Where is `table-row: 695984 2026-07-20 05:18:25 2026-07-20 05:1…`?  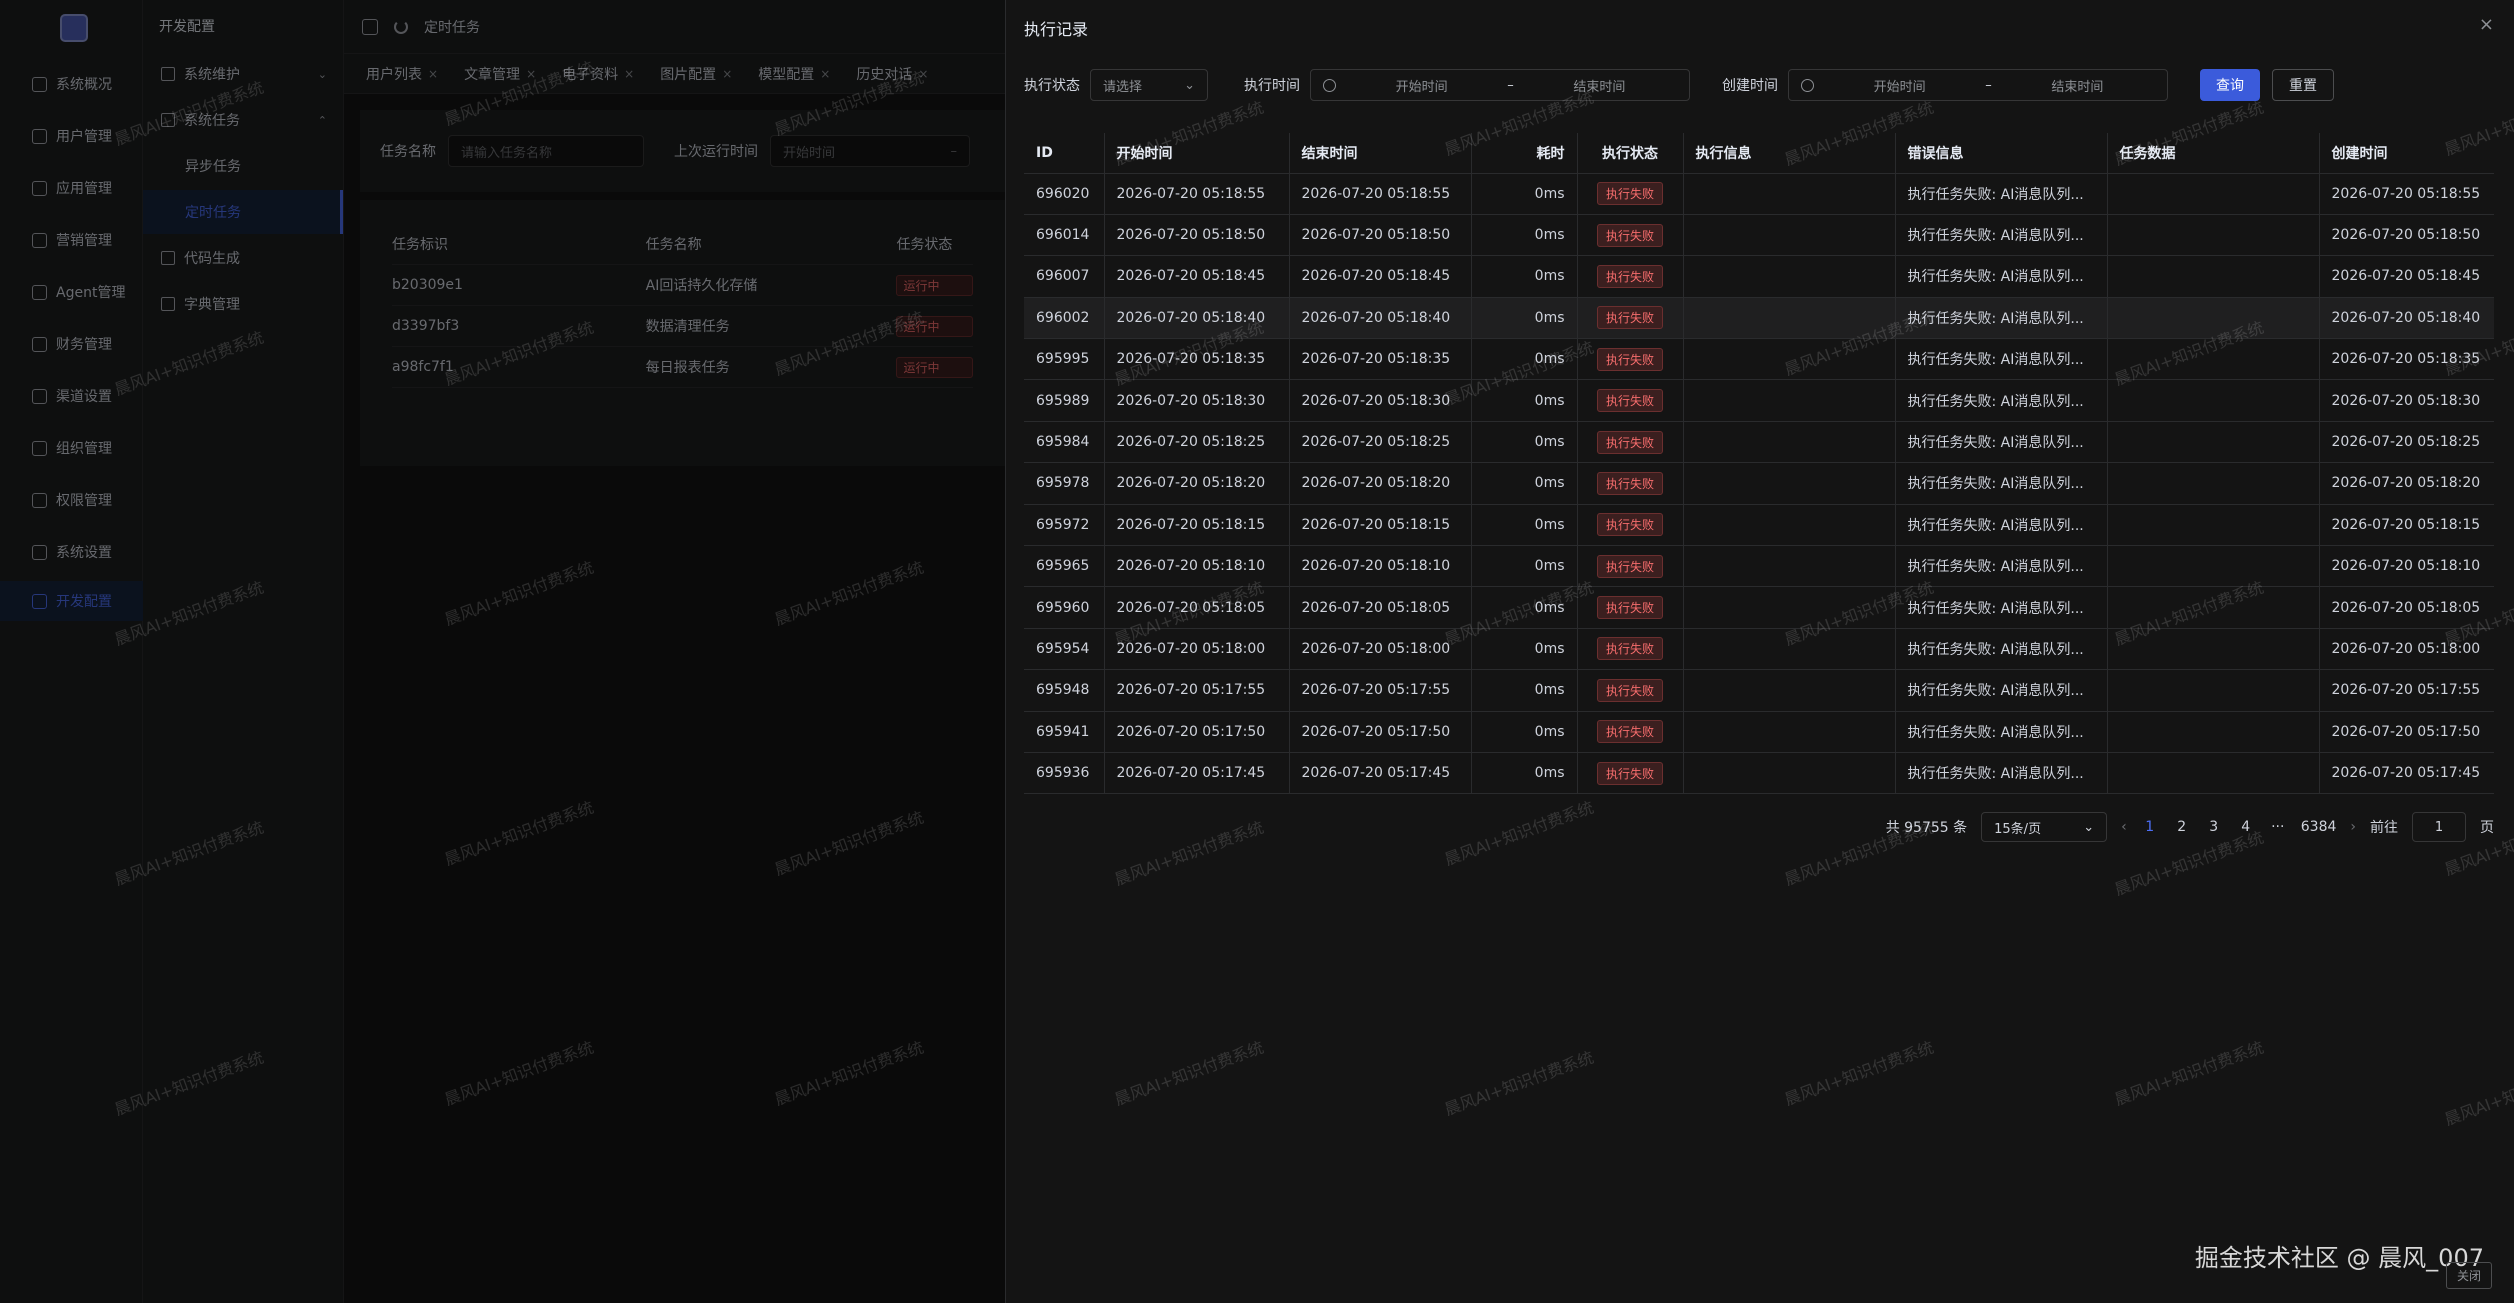
table-row: 695984 2026-07-20 05:18:25 2026-07-20 05:1… is located at coordinates (1759, 442).